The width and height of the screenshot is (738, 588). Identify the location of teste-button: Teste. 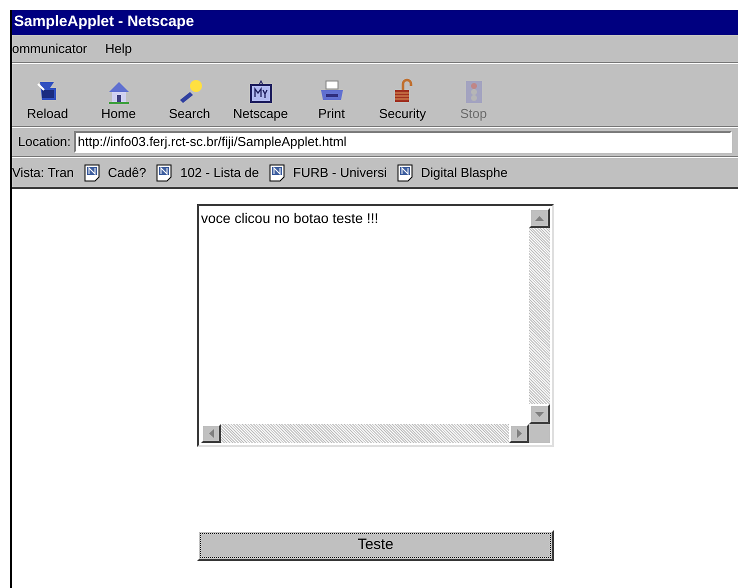
(375, 545).